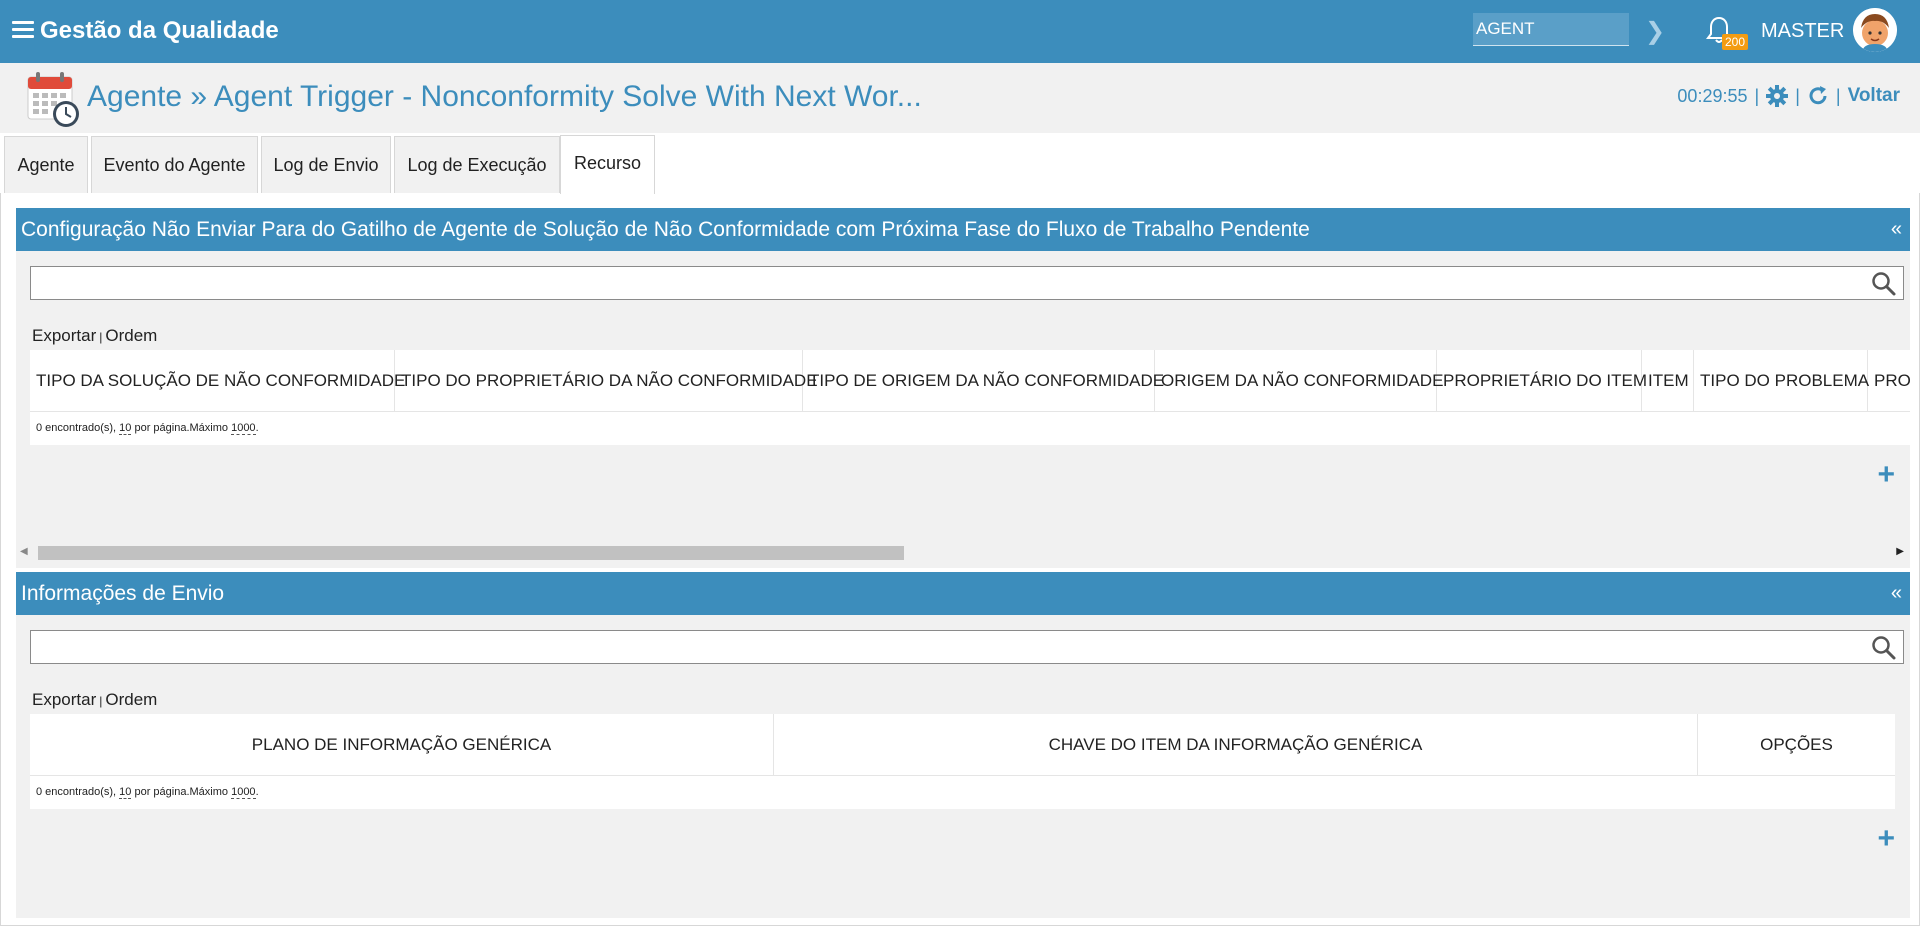  Describe the element at coordinates (1874, 96) in the screenshot. I see `back-link: Voltar` at that location.